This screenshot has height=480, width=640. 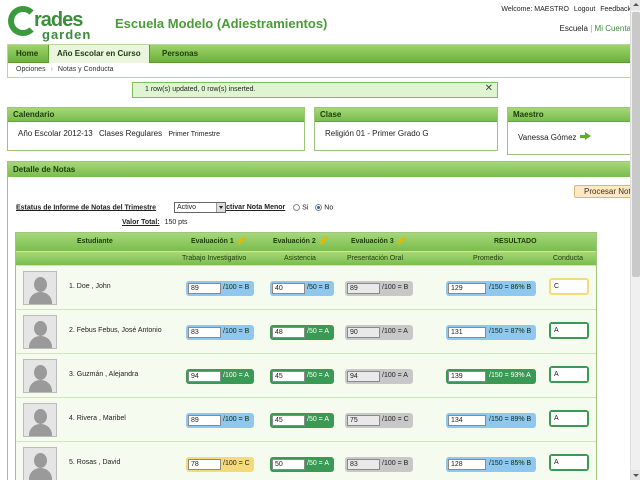 I want to click on close-icon: ✕, so click(x=489, y=88).